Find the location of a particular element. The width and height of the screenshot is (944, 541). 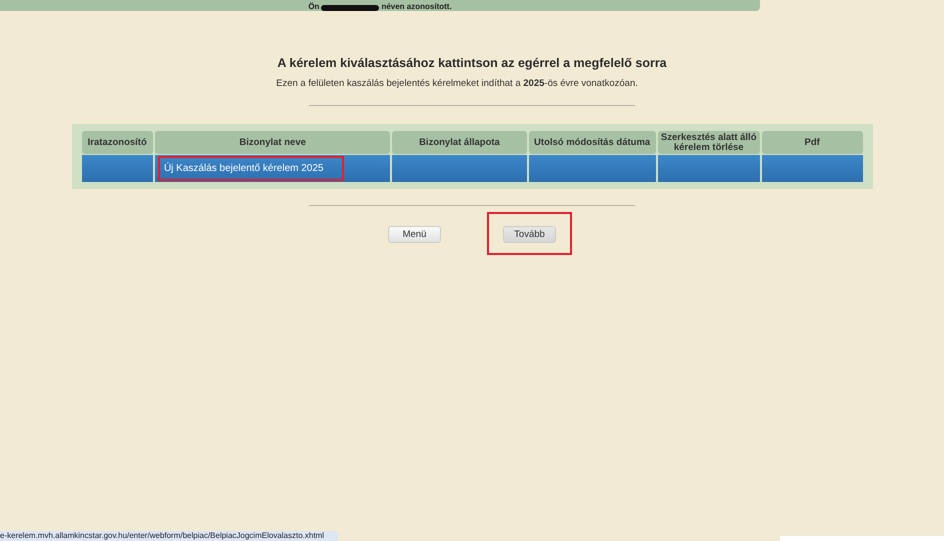

column-header: Bizonylat neve is located at coordinates (272, 142).